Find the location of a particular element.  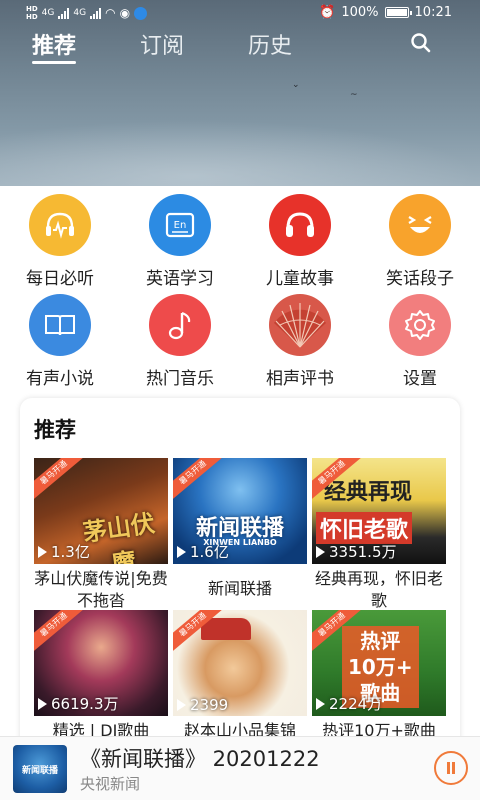

category-kids: 儿童故事 is located at coordinates (300, 241).